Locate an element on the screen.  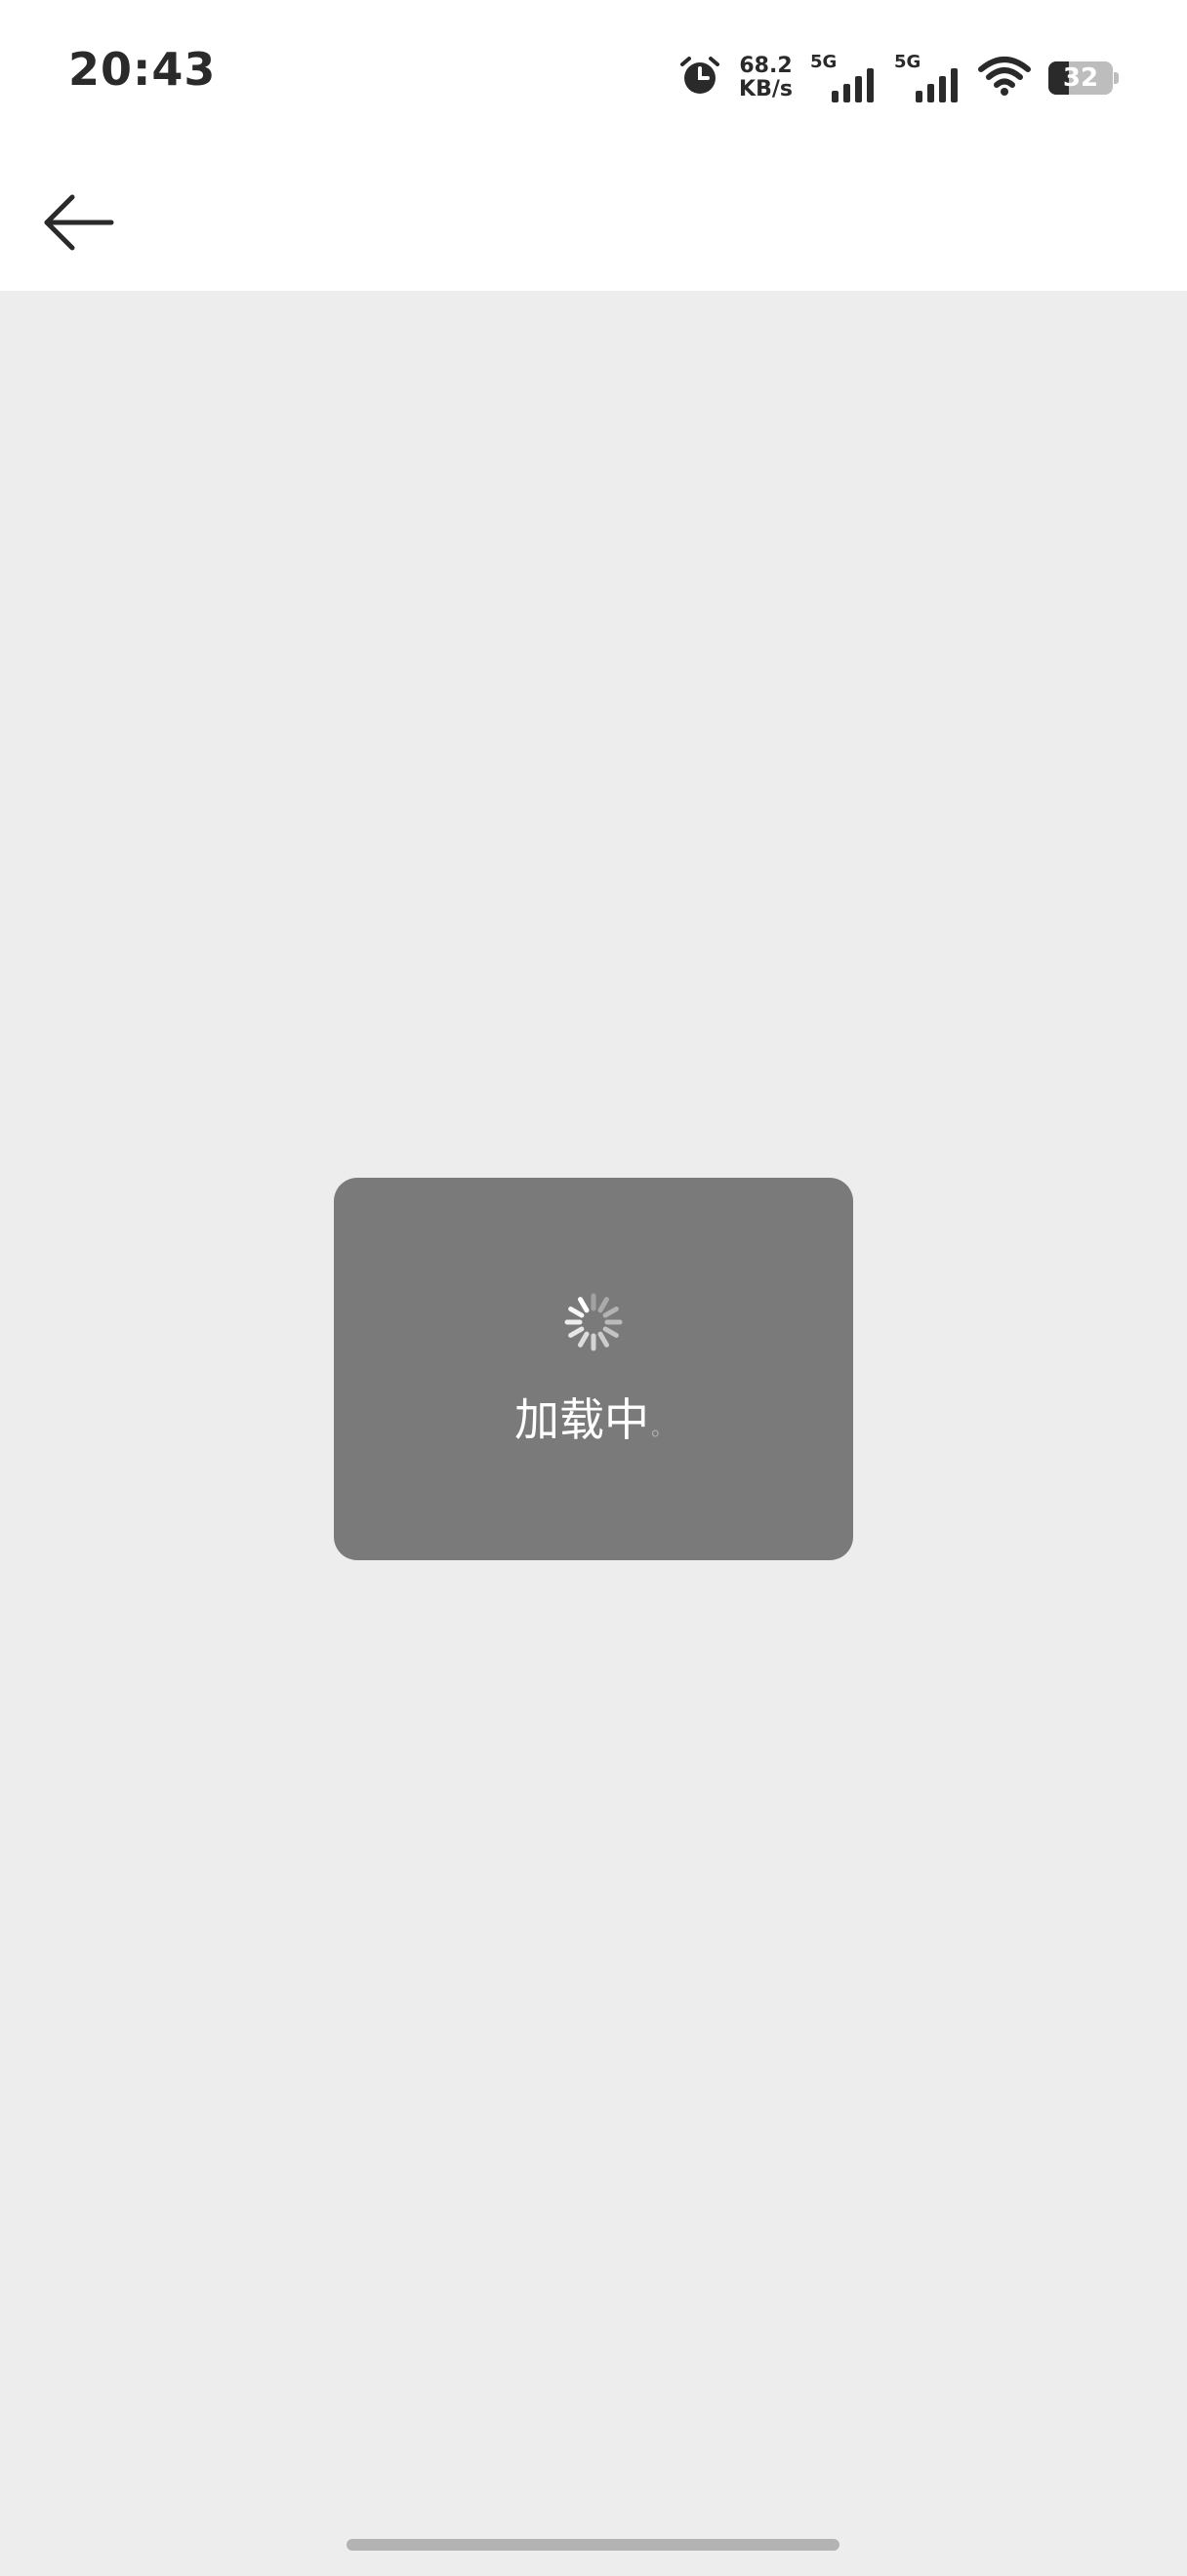
alarm-icon is located at coordinates (699, 78).